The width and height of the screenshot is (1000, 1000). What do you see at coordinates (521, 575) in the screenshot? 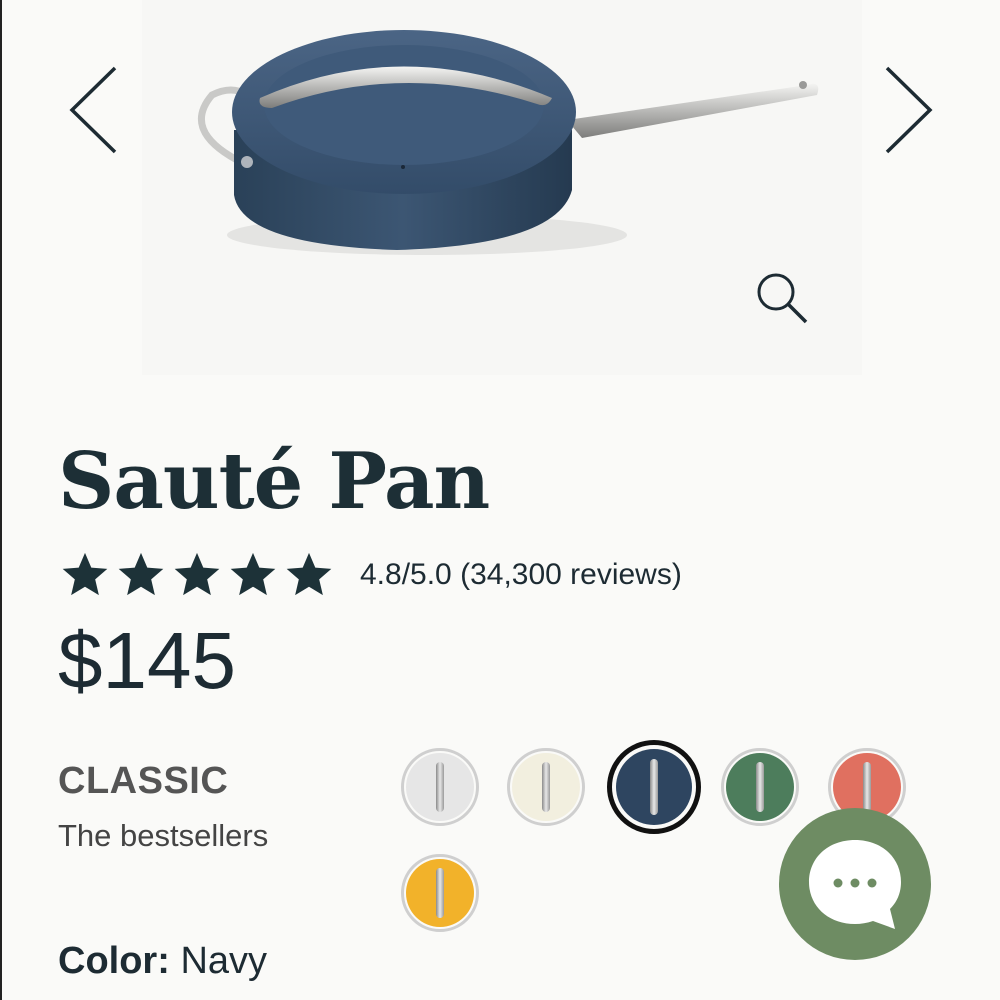
I see `rating-summary: 4.8/5.0 (34,300 reviews)` at bounding box center [521, 575].